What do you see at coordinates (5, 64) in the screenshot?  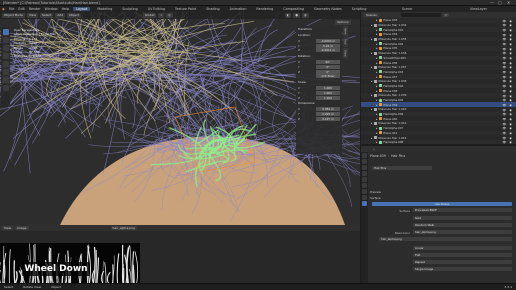 I see `scale-tool-icon` at bounding box center [5, 64].